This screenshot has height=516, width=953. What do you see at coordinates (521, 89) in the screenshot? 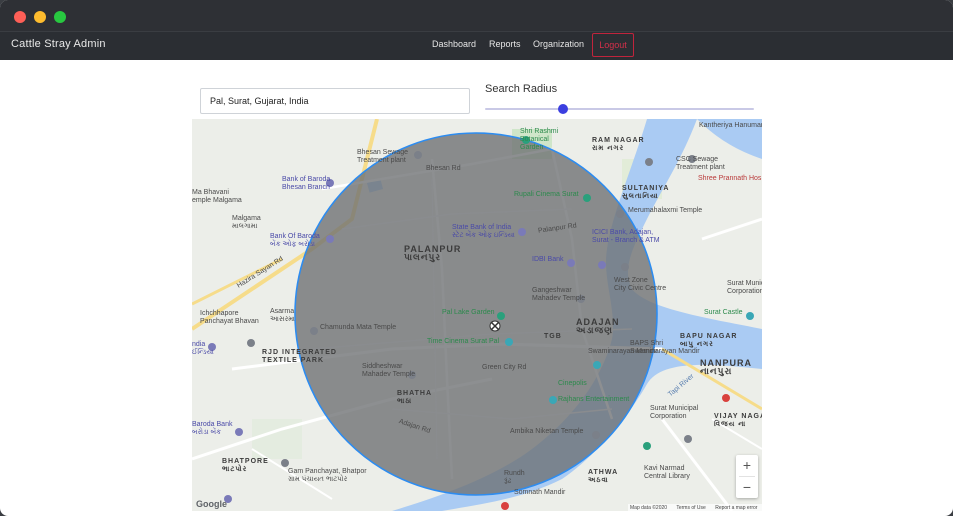
I see `search-radius-label: Search Radius` at bounding box center [521, 89].